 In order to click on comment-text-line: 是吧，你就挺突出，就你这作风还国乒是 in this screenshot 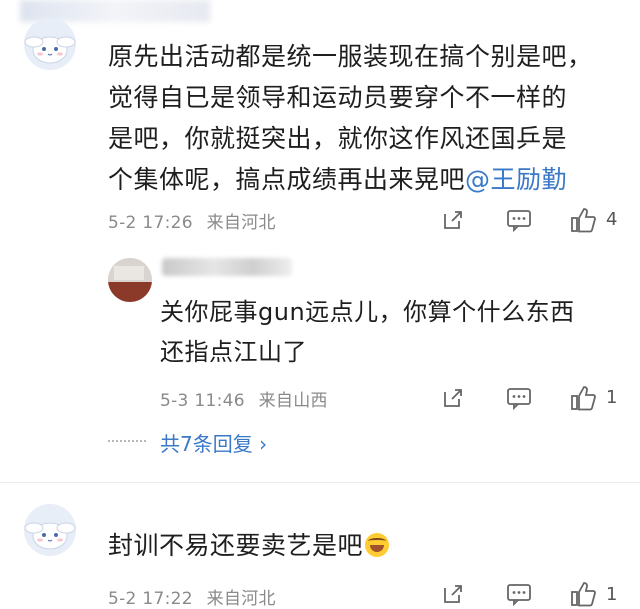, I will do `click(338, 138)`.